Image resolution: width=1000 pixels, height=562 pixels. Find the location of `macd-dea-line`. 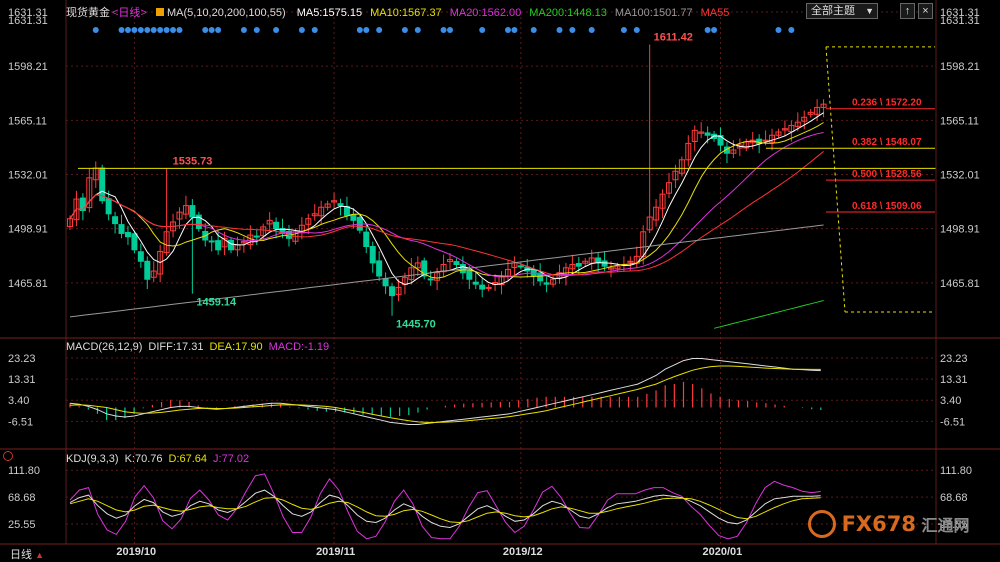

macd-dea-line is located at coordinates (445, 394).